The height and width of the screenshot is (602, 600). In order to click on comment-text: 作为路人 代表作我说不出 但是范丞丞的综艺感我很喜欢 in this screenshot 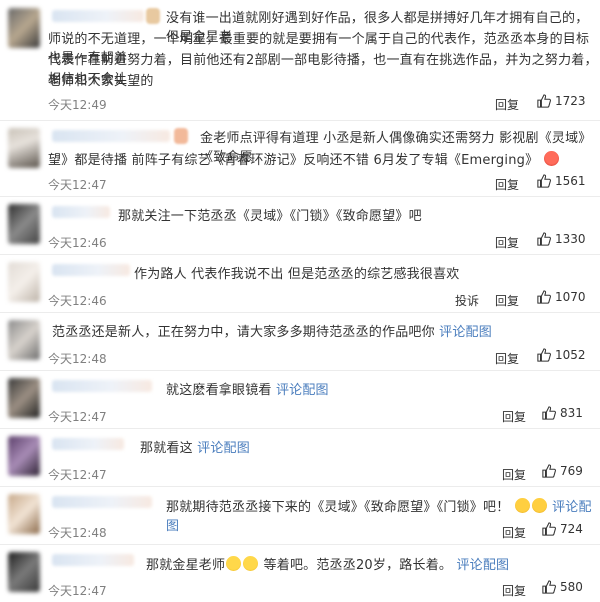, I will do `click(297, 274)`.